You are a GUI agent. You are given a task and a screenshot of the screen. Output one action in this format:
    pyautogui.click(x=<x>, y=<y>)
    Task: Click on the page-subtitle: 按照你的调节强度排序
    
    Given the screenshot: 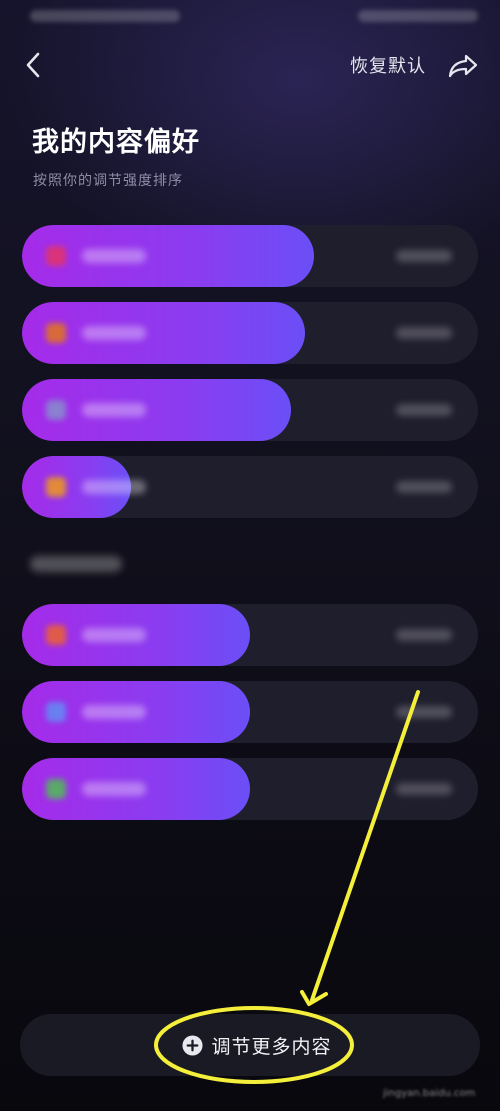 What is the action you would take?
    pyautogui.click(x=108, y=181)
    